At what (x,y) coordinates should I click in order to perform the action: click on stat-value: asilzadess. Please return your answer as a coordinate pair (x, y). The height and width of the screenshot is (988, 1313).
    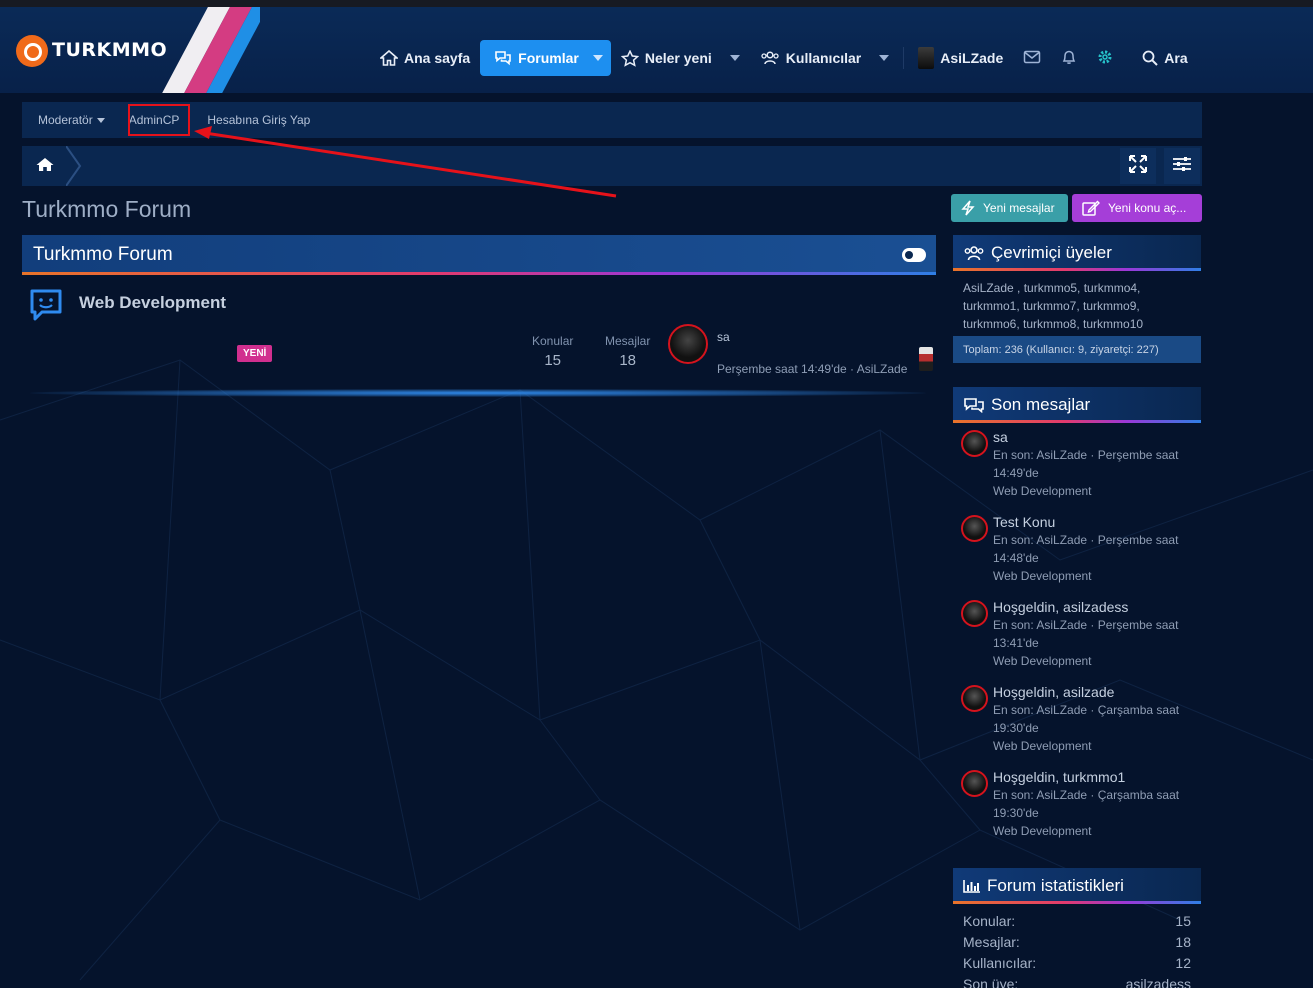
    Looking at the image, I should click on (1158, 982).